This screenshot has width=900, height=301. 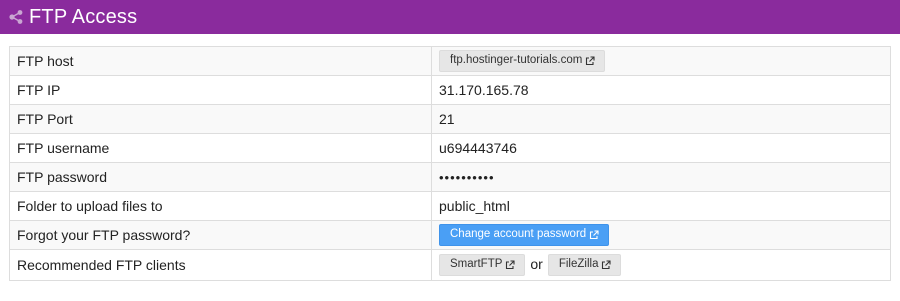 I want to click on table-row: FTP username u694443746, so click(x=450, y=148).